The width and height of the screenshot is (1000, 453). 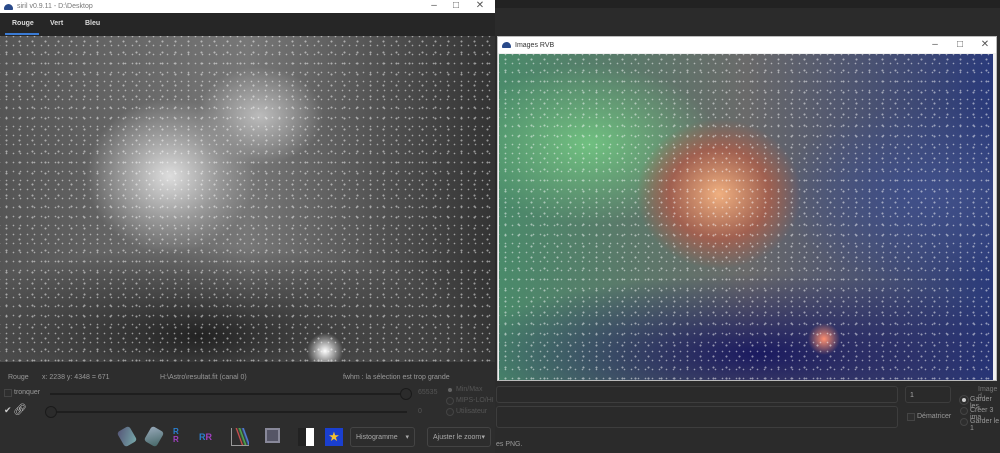 What do you see at coordinates (472, 411) in the screenshot?
I see `radio-user-label: Utilisateur` at bounding box center [472, 411].